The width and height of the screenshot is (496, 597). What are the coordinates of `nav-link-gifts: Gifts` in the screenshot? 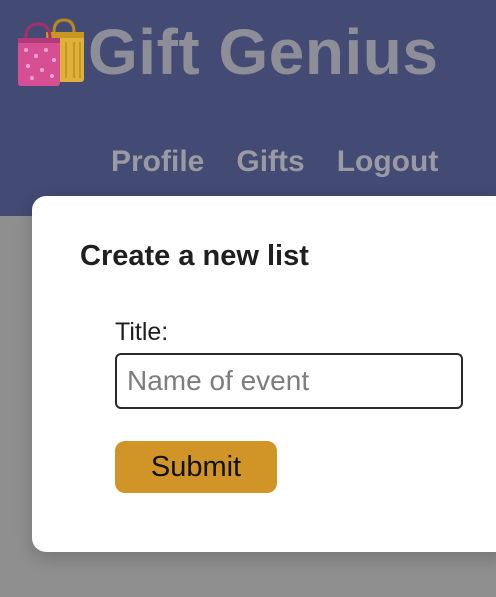 It's located at (270, 162).